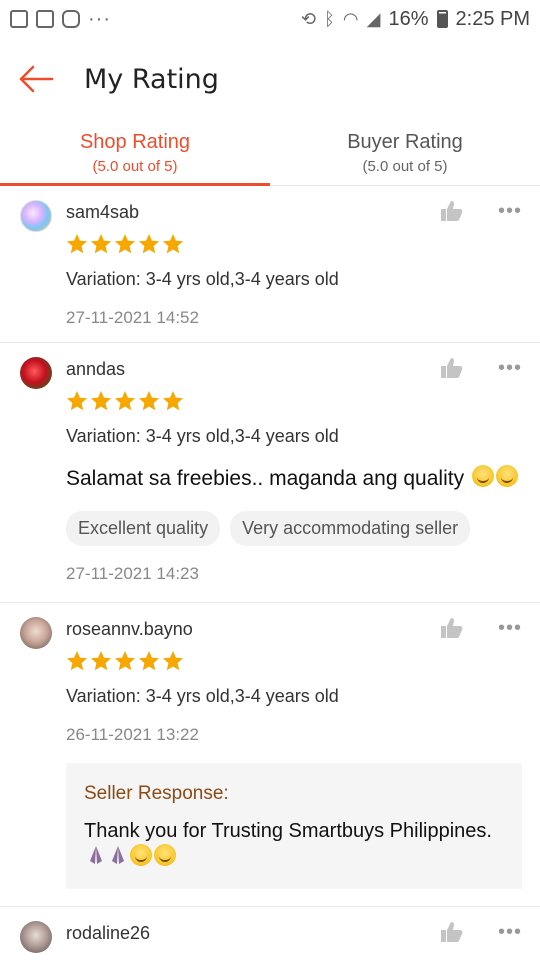 This screenshot has width=540, height=960. What do you see at coordinates (442, 19) in the screenshot?
I see `battery-icon` at bounding box center [442, 19].